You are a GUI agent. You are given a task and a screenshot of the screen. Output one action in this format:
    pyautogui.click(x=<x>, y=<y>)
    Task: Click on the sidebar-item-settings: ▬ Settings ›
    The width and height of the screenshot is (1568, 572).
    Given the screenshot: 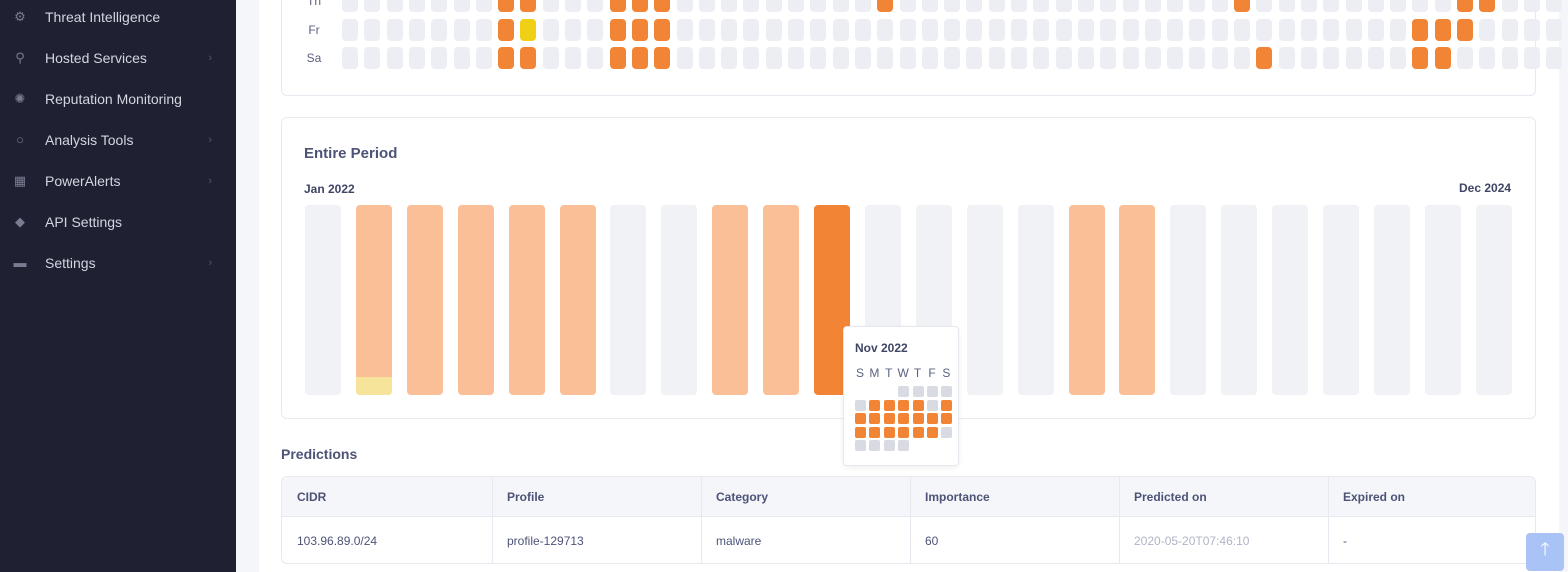 What is the action you would take?
    pyautogui.click(x=118, y=262)
    